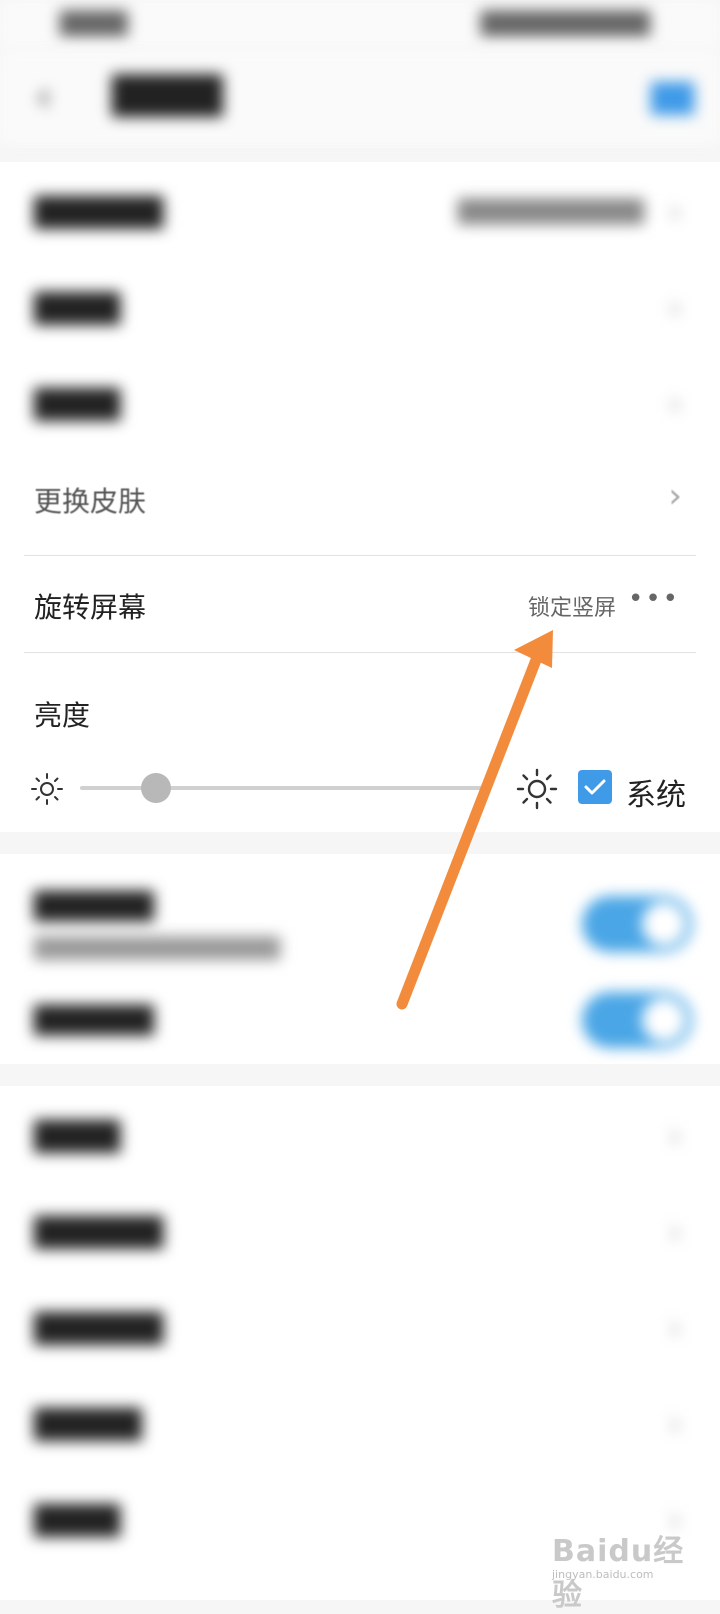 The image size is (720, 1614). I want to click on watermark-url: jingyan.baidu.com, so click(603, 1574).